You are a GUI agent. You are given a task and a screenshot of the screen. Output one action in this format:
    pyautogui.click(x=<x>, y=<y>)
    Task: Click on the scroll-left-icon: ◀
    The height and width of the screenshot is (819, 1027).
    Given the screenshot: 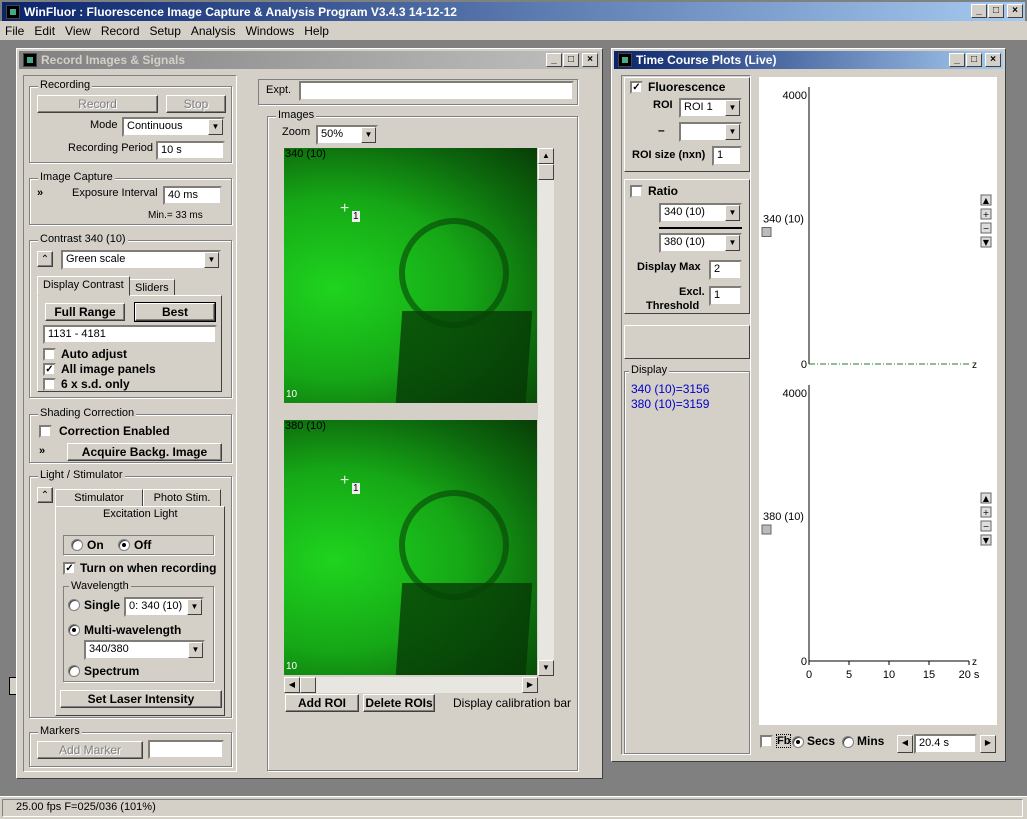 What is the action you would take?
    pyautogui.click(x=292, y=685)
    